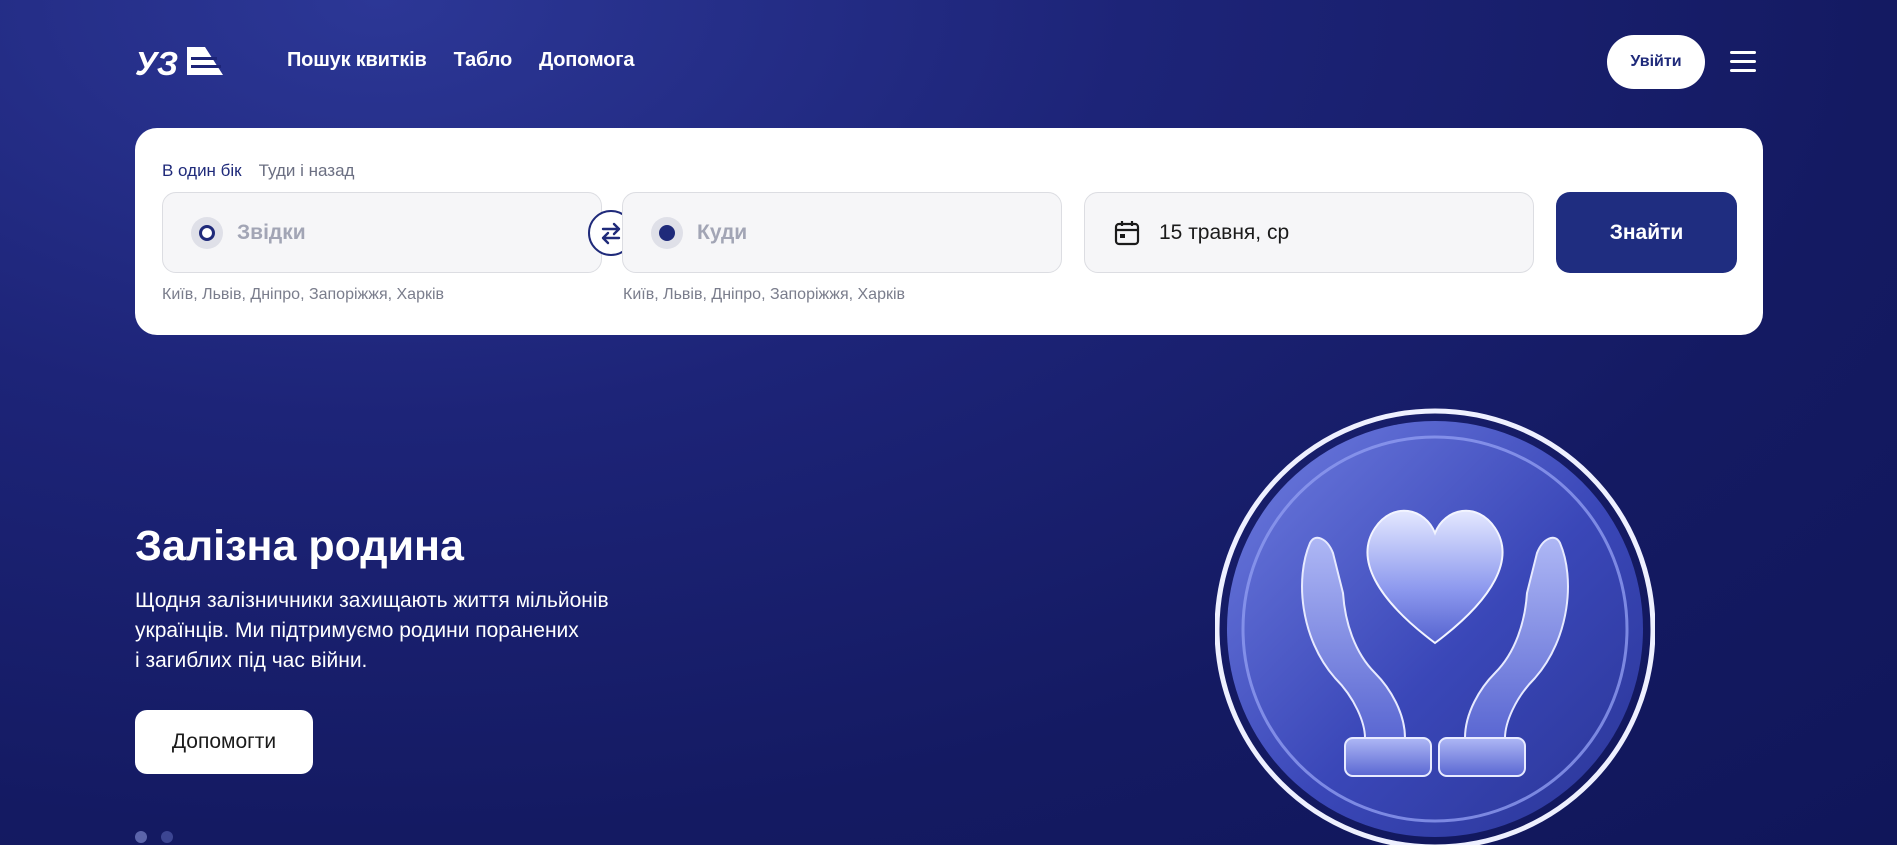 The width and height of the screenshot is (1897, 845). What do you see at coordinates (587, 60) in the screenshot?
I see `nav-help: Допомога` at bounding box center [587, 60].